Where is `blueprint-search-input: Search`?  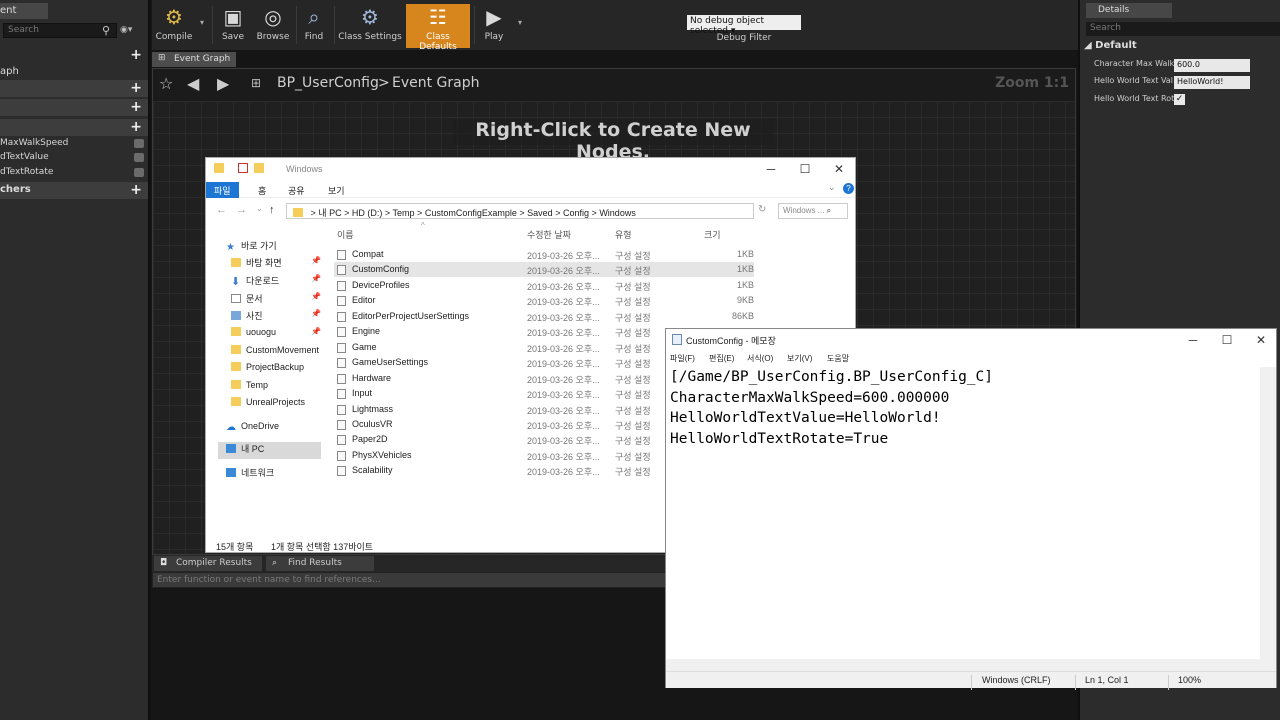 blueprint-search-input: Search is located at coordinates (60, 30).